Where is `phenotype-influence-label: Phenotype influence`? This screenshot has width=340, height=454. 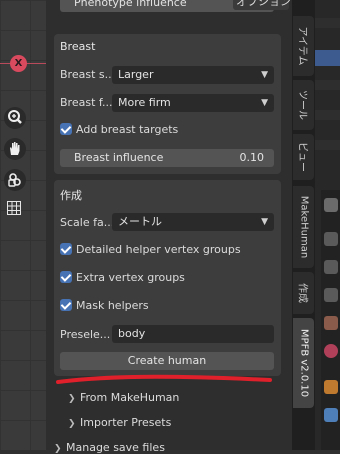
phenotype-influence-label: Phenotype influence is located at coordinates (130, 4).